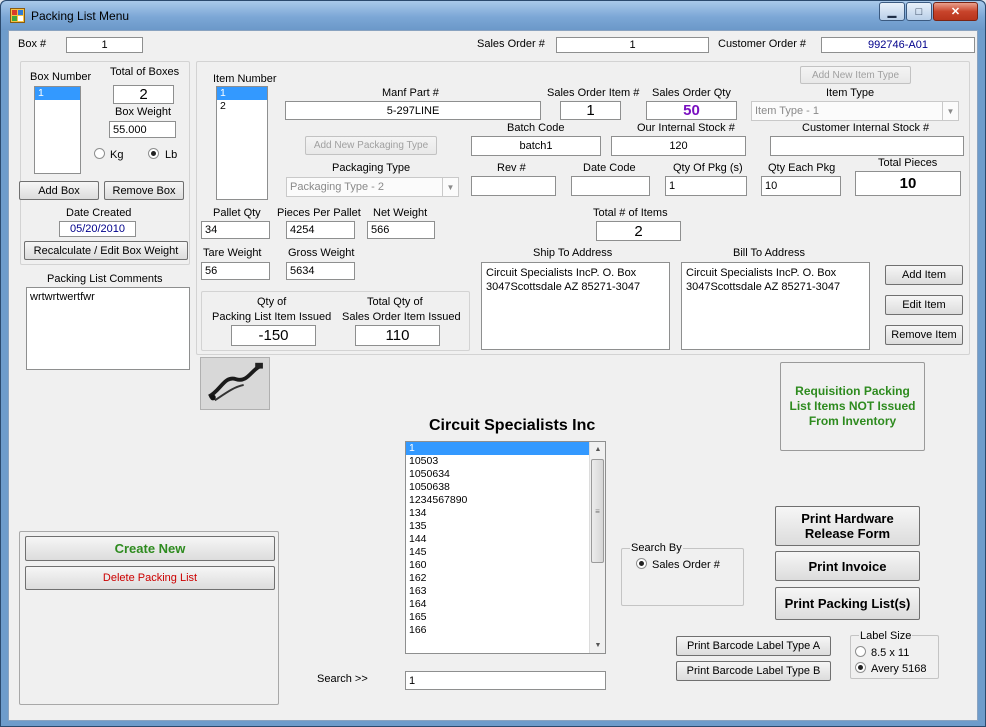 This screenshot has height=727, width=986. What do you see at coordinates (57, 130) in the screenshot?
I see `box-number-list: 1` at bounding box center [57, 130].